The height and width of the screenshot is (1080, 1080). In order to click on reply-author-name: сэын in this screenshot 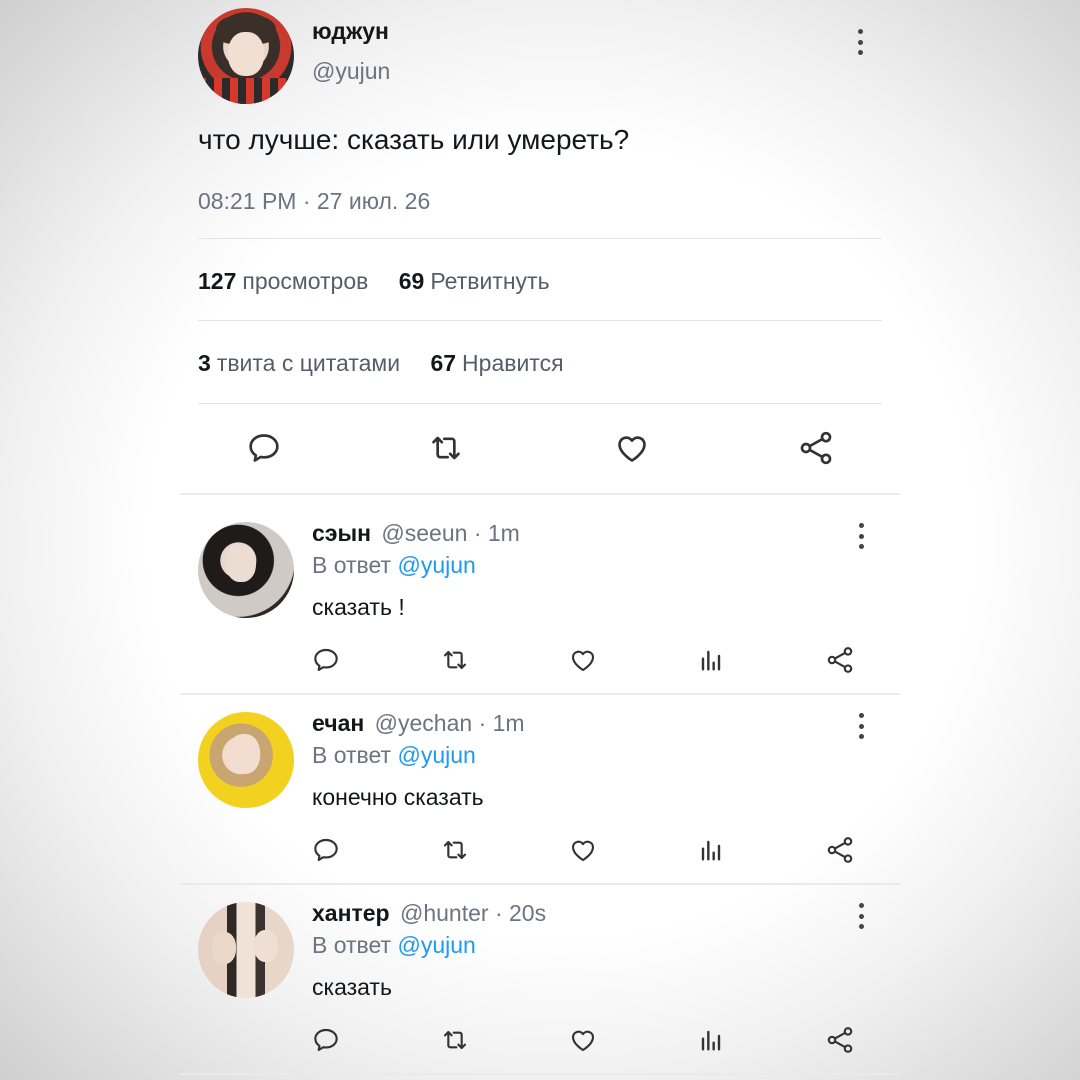, I will do `click(341, 533)`.